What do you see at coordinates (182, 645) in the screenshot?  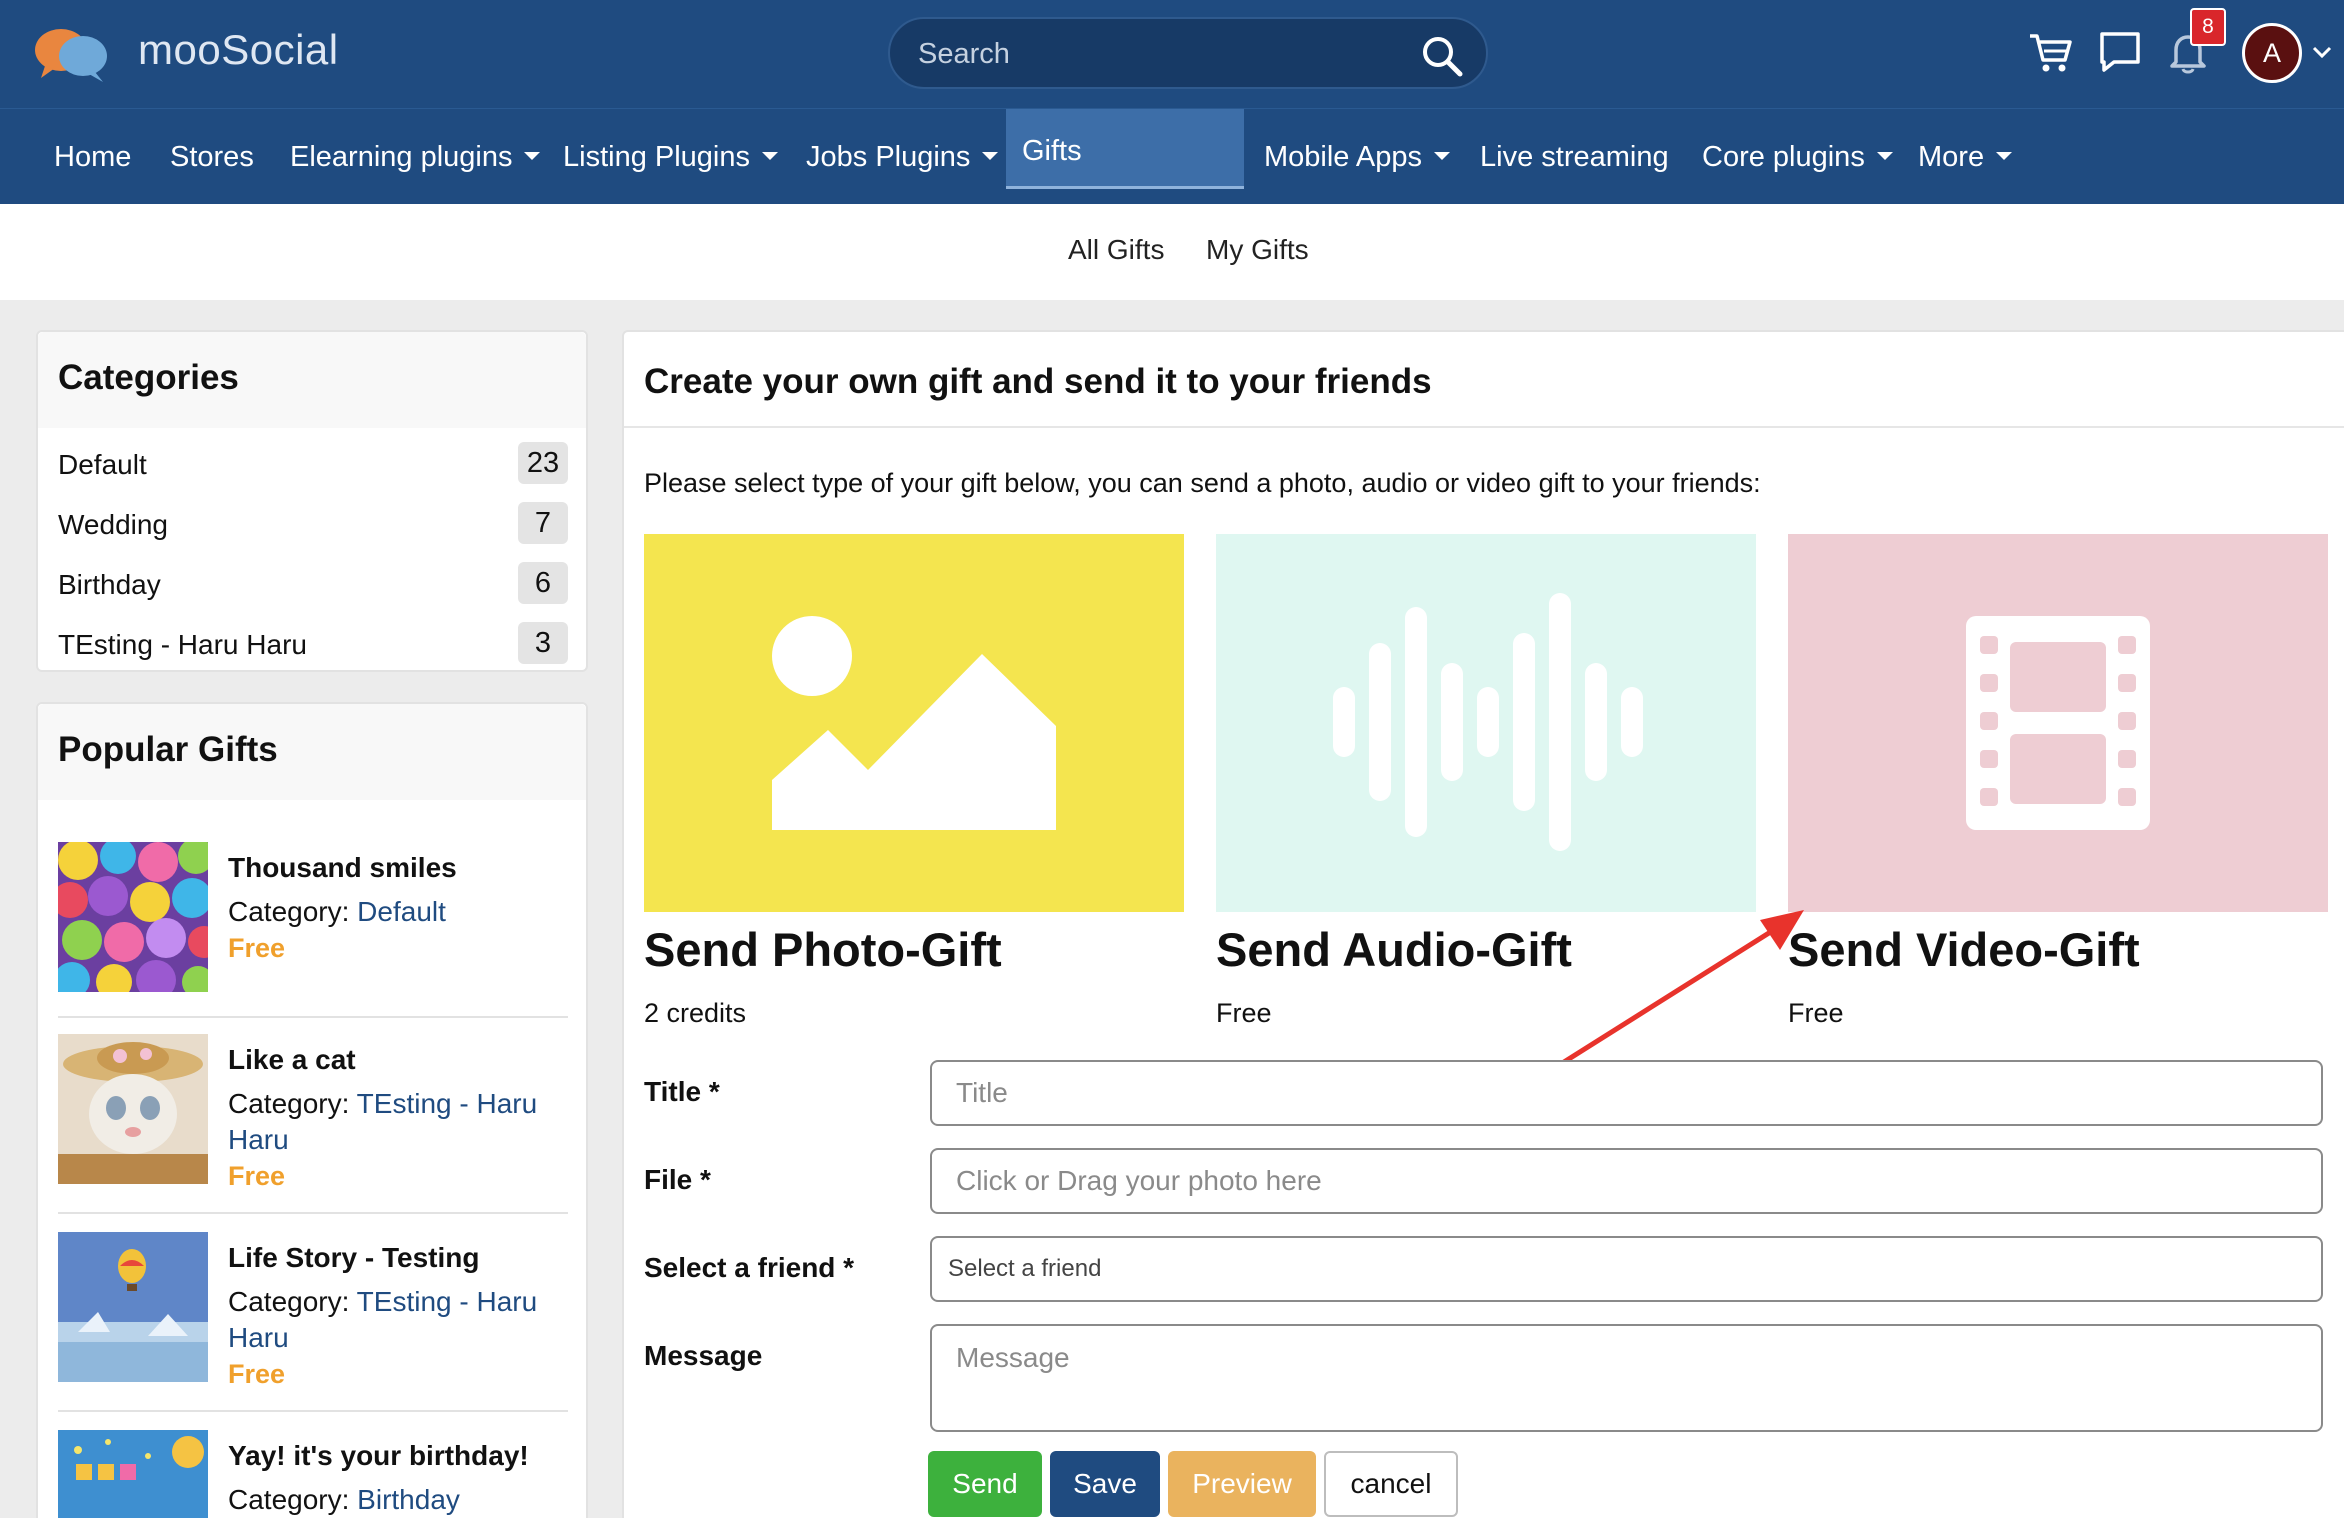 I see `category-name: TEsting - Haru Haru` at bounding box center [182, 645].